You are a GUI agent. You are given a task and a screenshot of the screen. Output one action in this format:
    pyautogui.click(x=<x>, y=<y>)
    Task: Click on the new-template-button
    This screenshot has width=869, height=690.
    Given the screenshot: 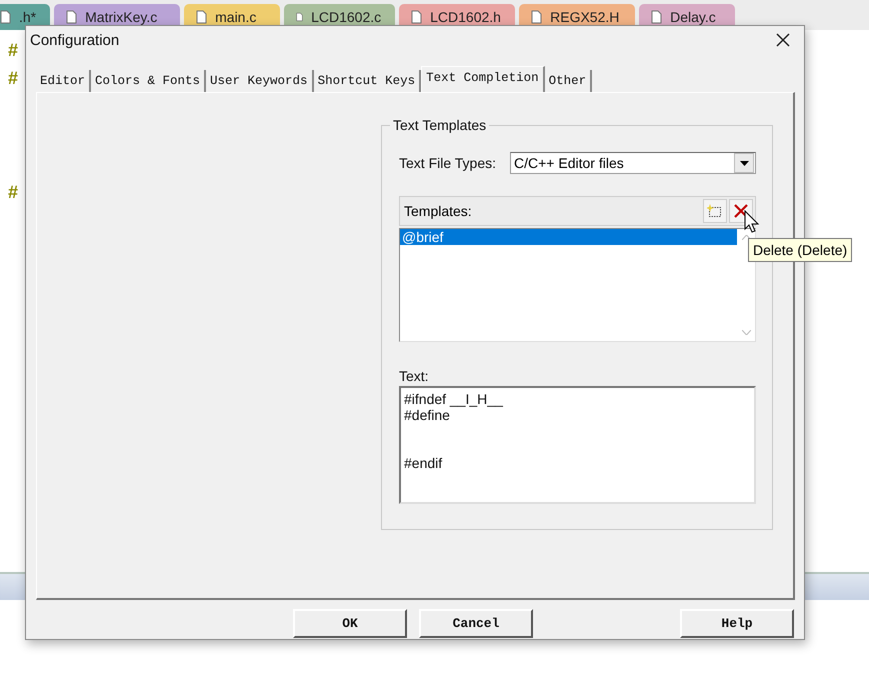 What is the action you would take?
    pyautogui.click(x=715, y=211)
    